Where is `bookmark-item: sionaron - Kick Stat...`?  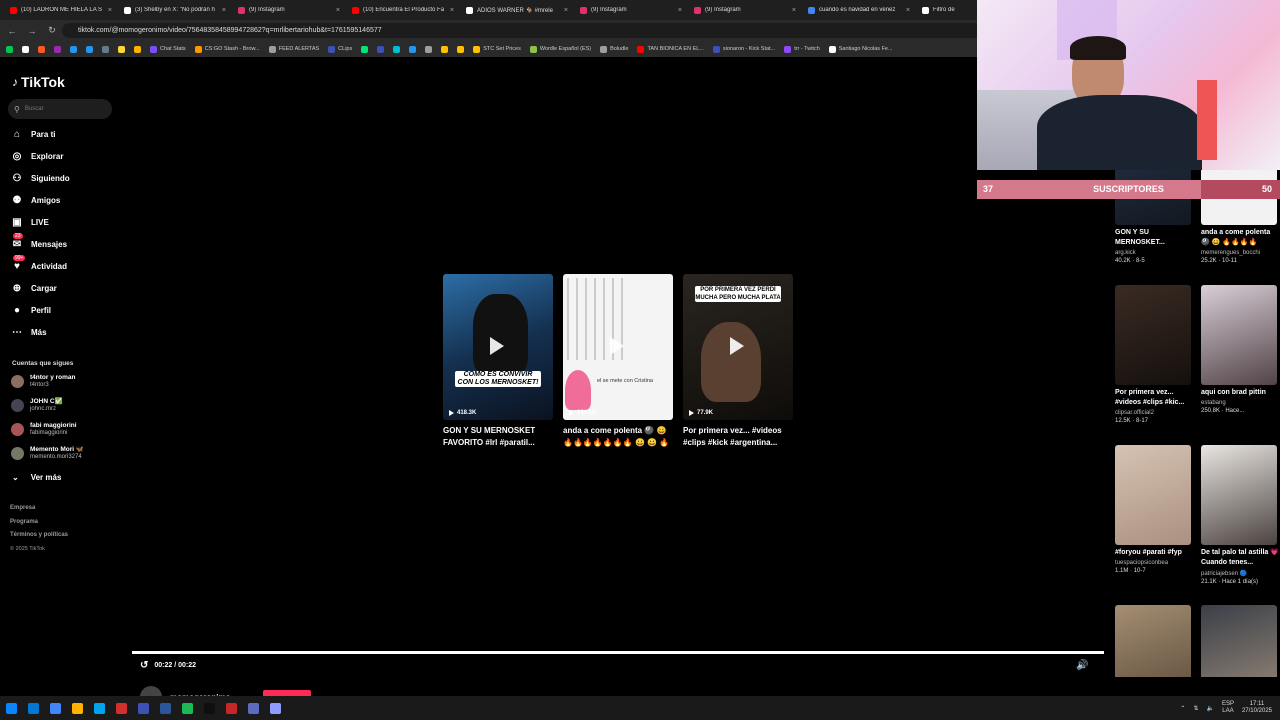
bookmark-item: sionaron - Kick Stat... is located at coordinates (743, 49).